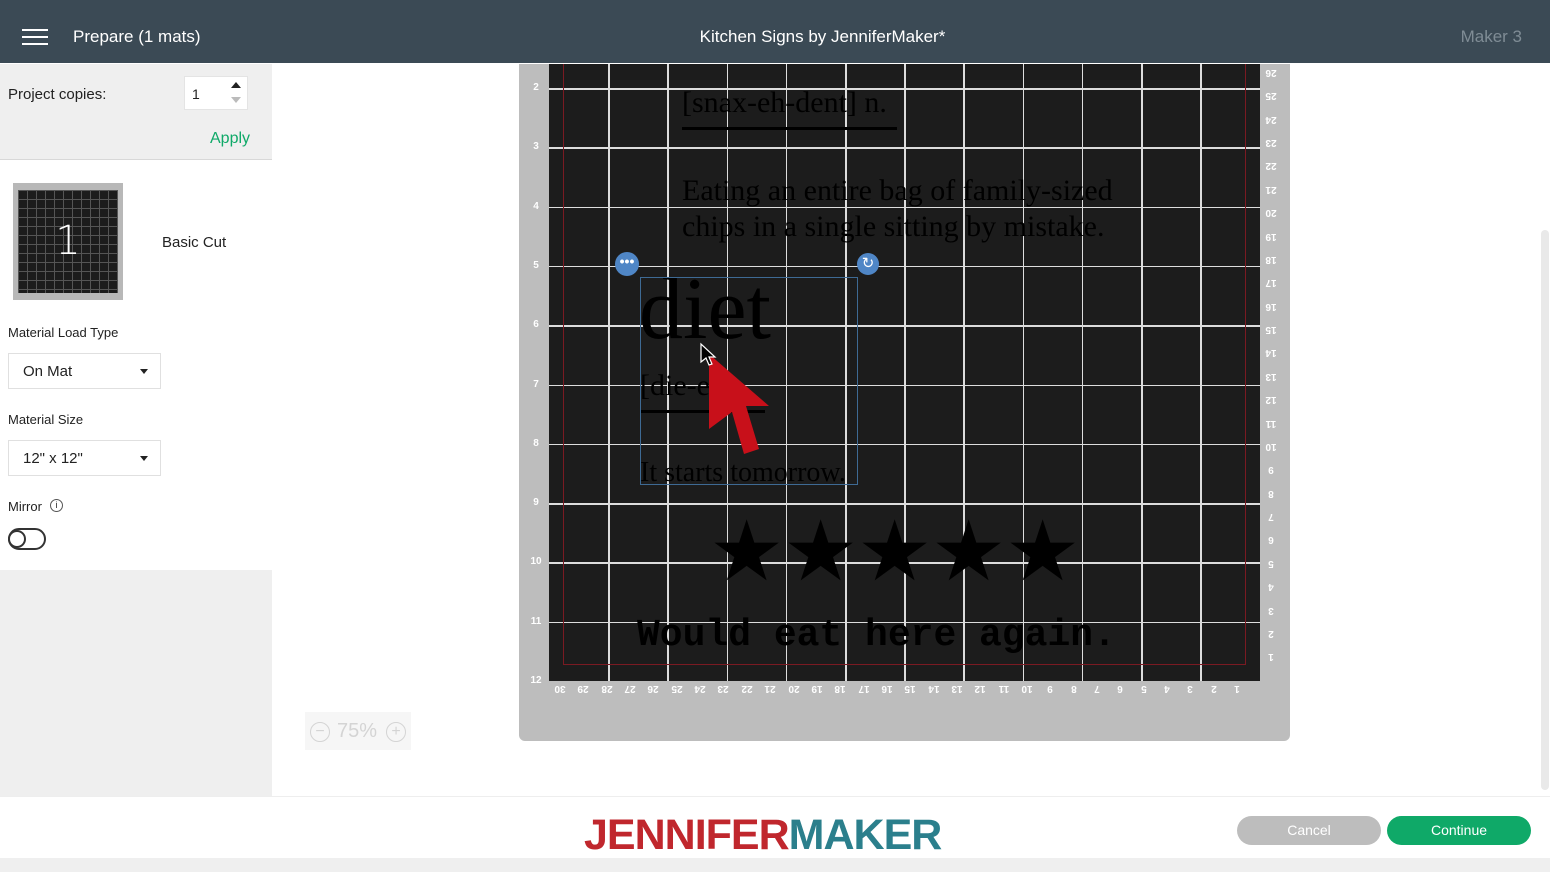 This screenshot has height=872, width=1550. Describe the element at coordinates (1271, 610) in the screenshot. I see `ruler-label-right: 3` at that location.